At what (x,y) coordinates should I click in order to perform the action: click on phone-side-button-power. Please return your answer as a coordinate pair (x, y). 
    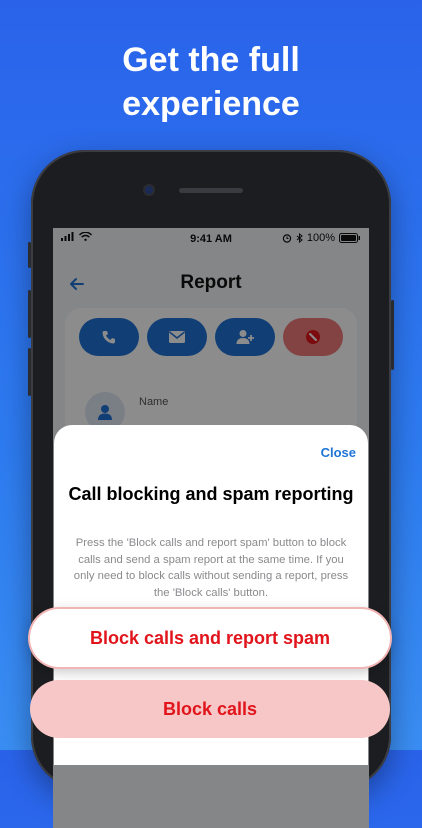
    Looking at the image, I should click on (392, 335).